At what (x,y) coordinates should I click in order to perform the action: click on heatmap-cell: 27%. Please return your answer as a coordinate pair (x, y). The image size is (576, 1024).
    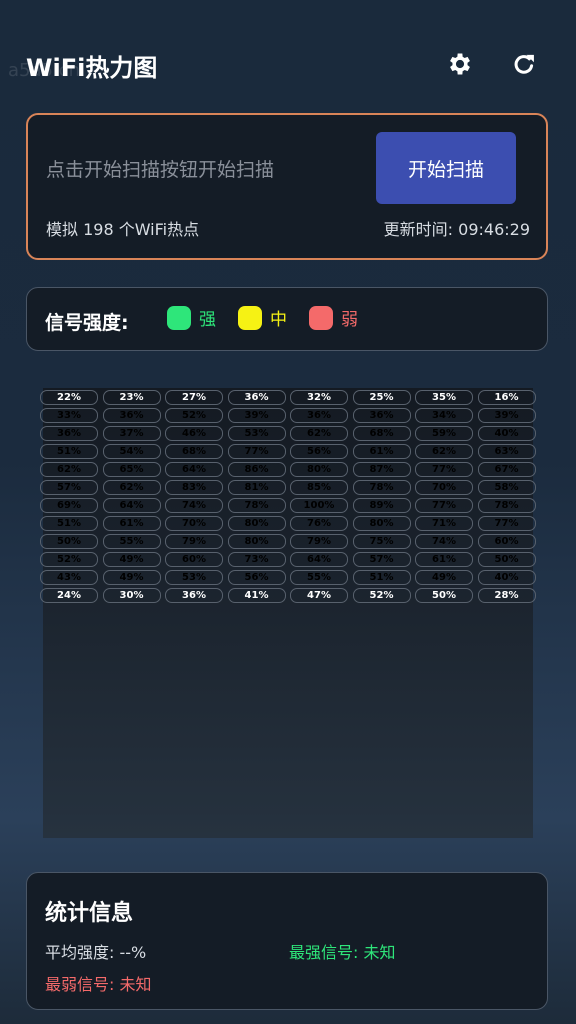
    Looking at the image, I should click on (194, 397).